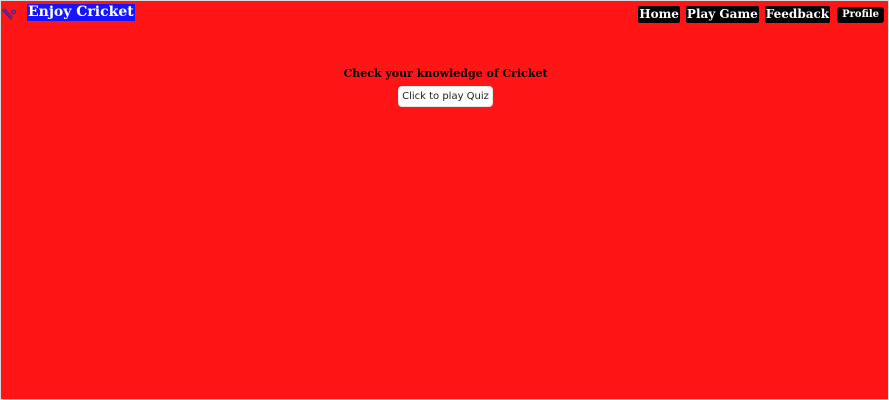  Describe the element at coordinates (81, 12) in the screenshot. I see `site-title: Enjoy Cricket` at that location.